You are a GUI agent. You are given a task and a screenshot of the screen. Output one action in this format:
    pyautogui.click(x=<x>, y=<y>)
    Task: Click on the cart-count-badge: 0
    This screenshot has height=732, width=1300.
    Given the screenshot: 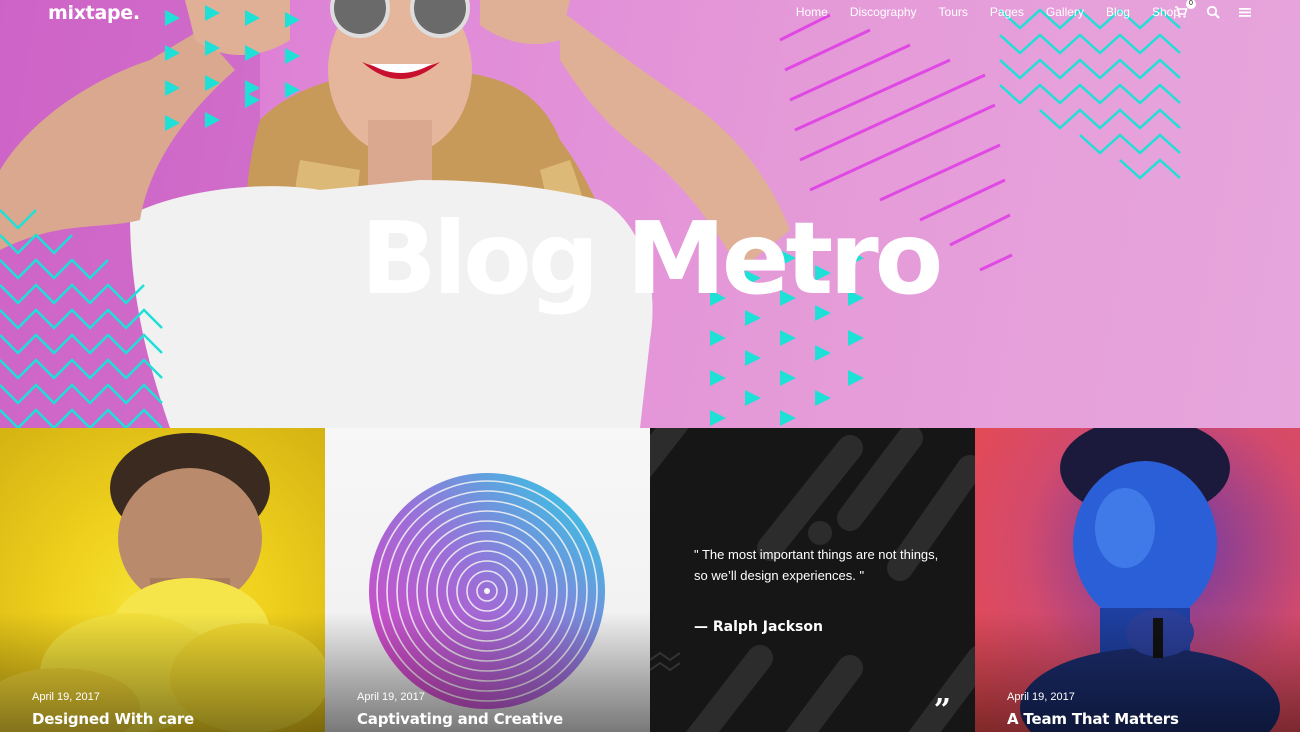 What is the action you would take?
    pyautogui.click(x=1191, y=4)
    